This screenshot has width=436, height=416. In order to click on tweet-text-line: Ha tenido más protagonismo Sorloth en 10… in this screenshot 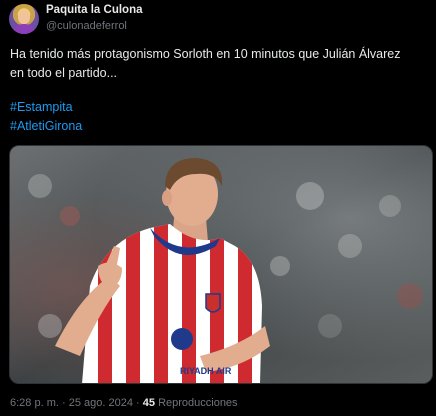, I will do `click(205, 54)`.